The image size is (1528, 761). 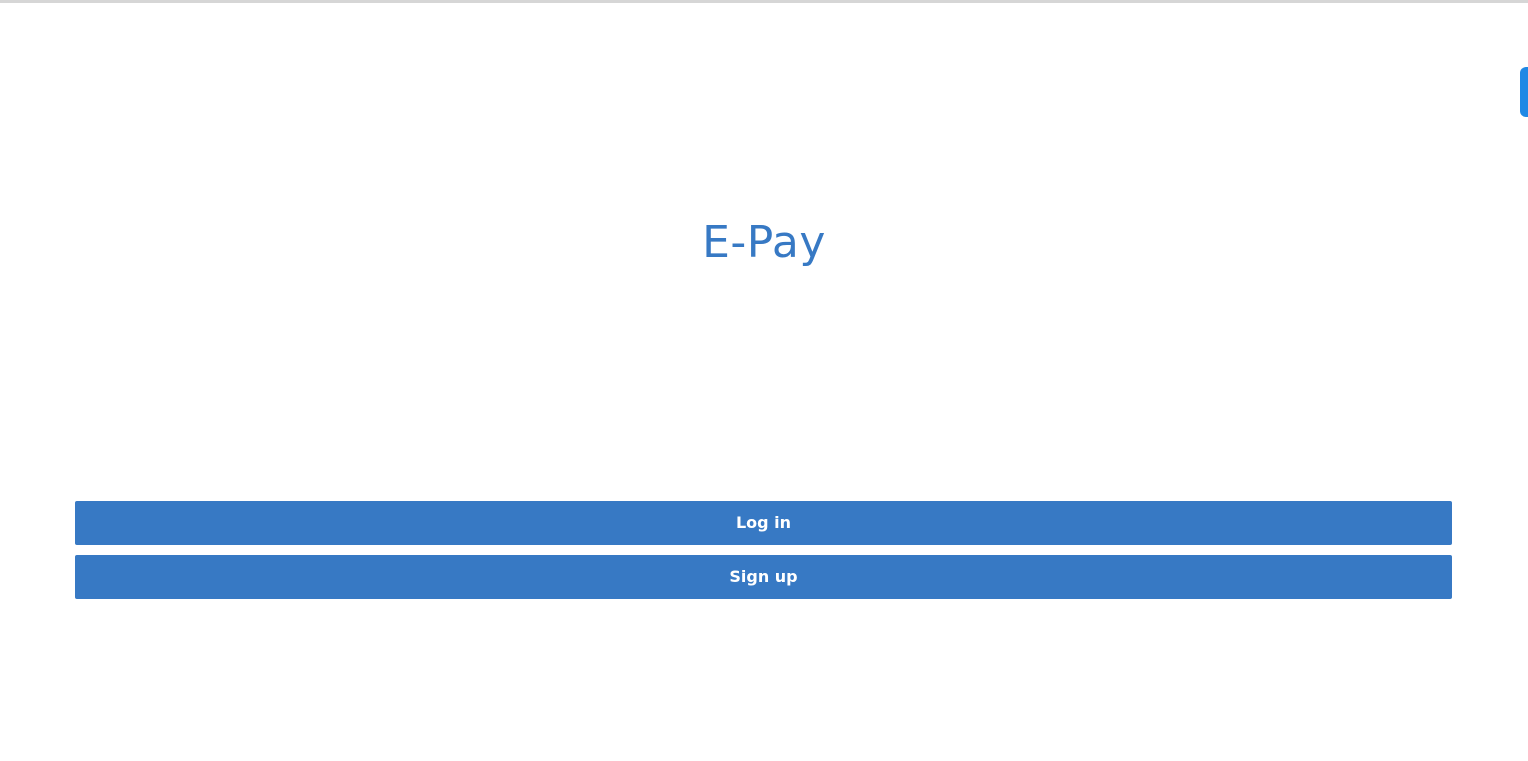 What do you see at coordinates (763, 577) in the screenshot?
I see `signup-button: Sign up` at bounding box center [763, 577].